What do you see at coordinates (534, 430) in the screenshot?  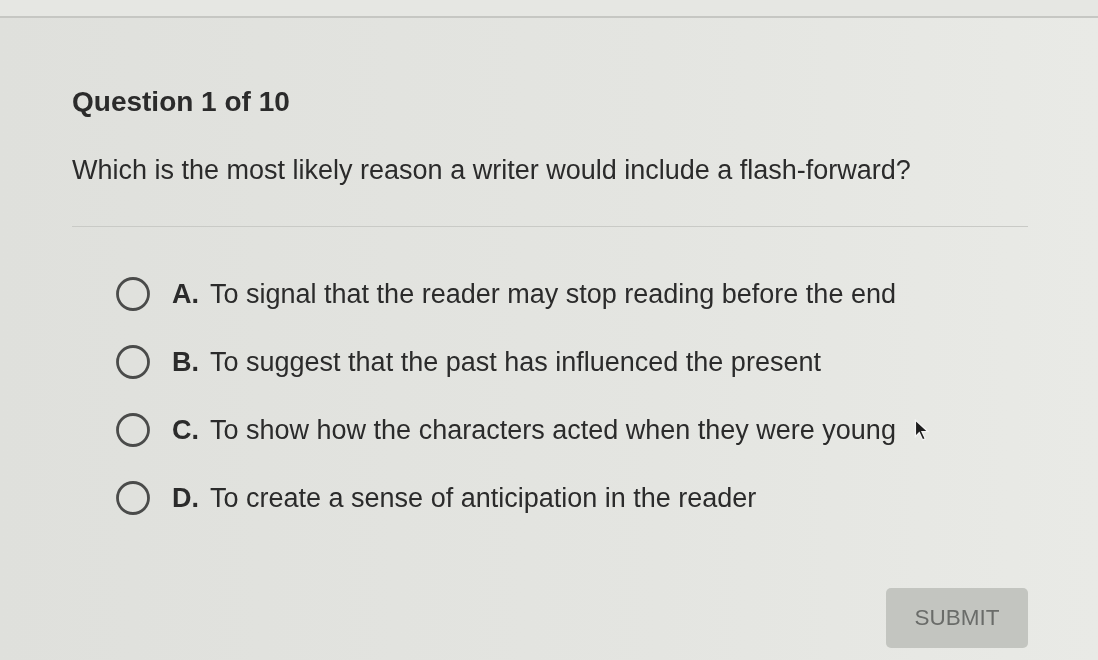 I see `answer-option-label: C. To show how the characters acted when they were young` at bounding box center [534, 430].